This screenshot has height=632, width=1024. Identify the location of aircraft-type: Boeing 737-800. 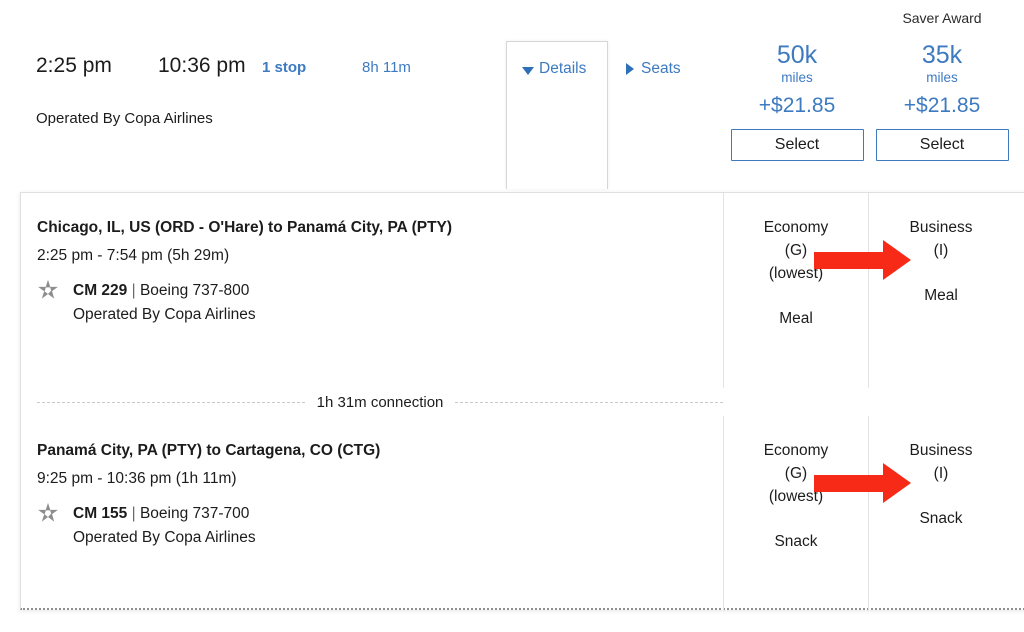
(194, 290).